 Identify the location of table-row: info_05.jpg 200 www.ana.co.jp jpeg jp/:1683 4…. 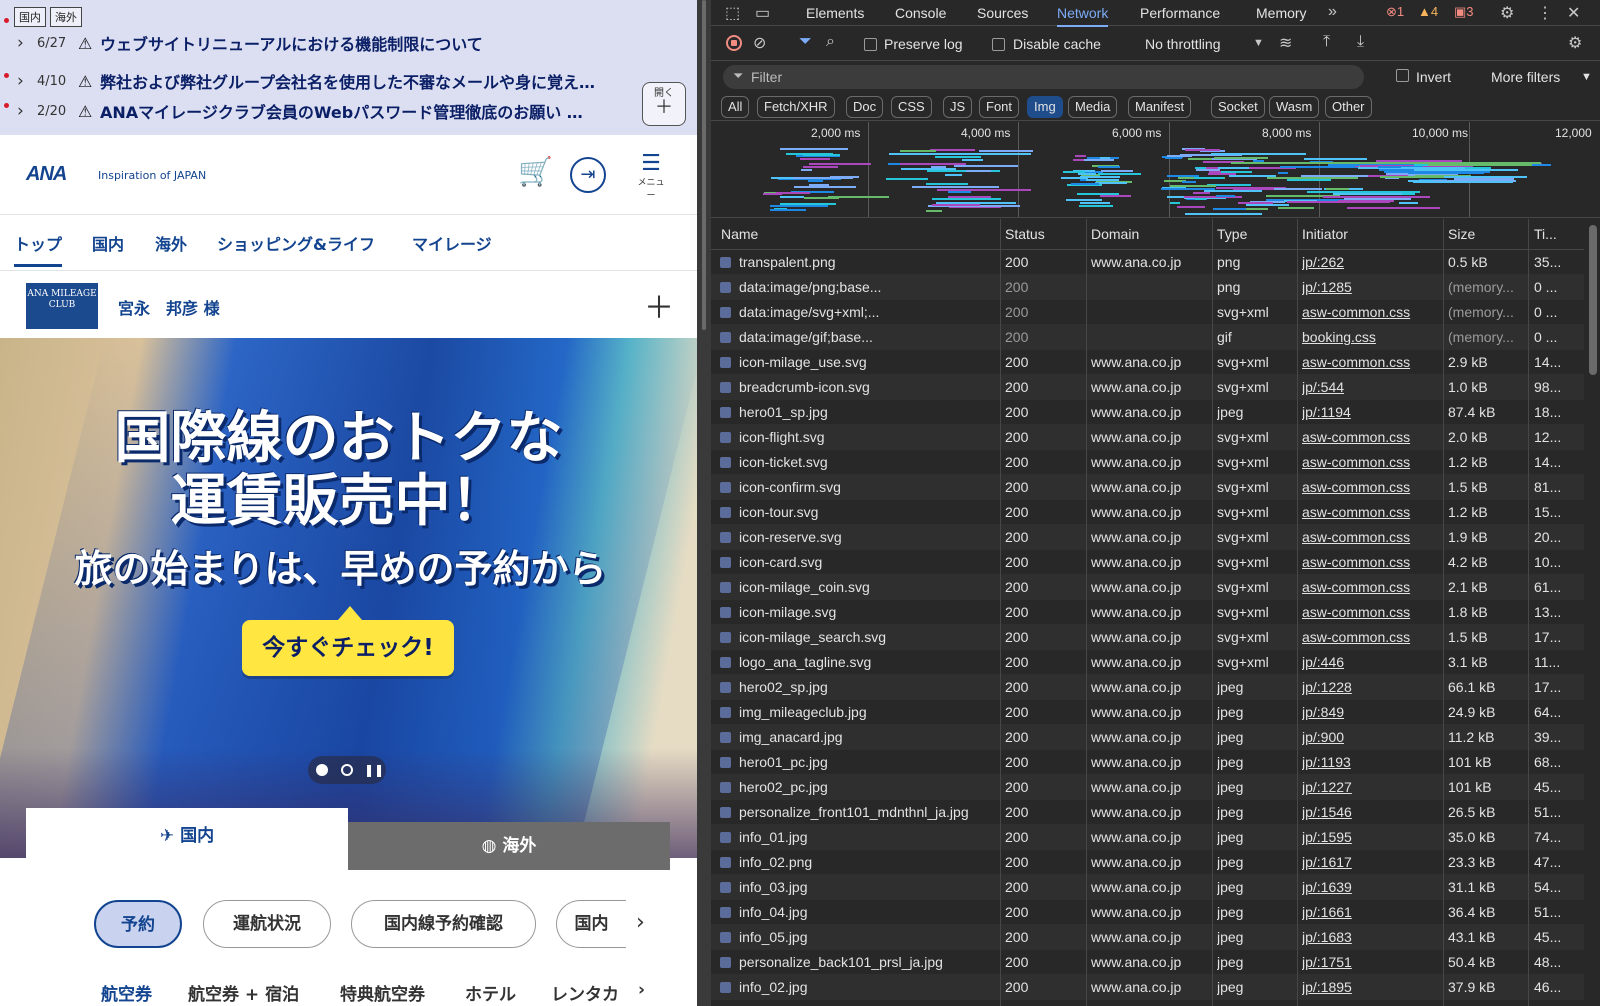
(1147, 937).